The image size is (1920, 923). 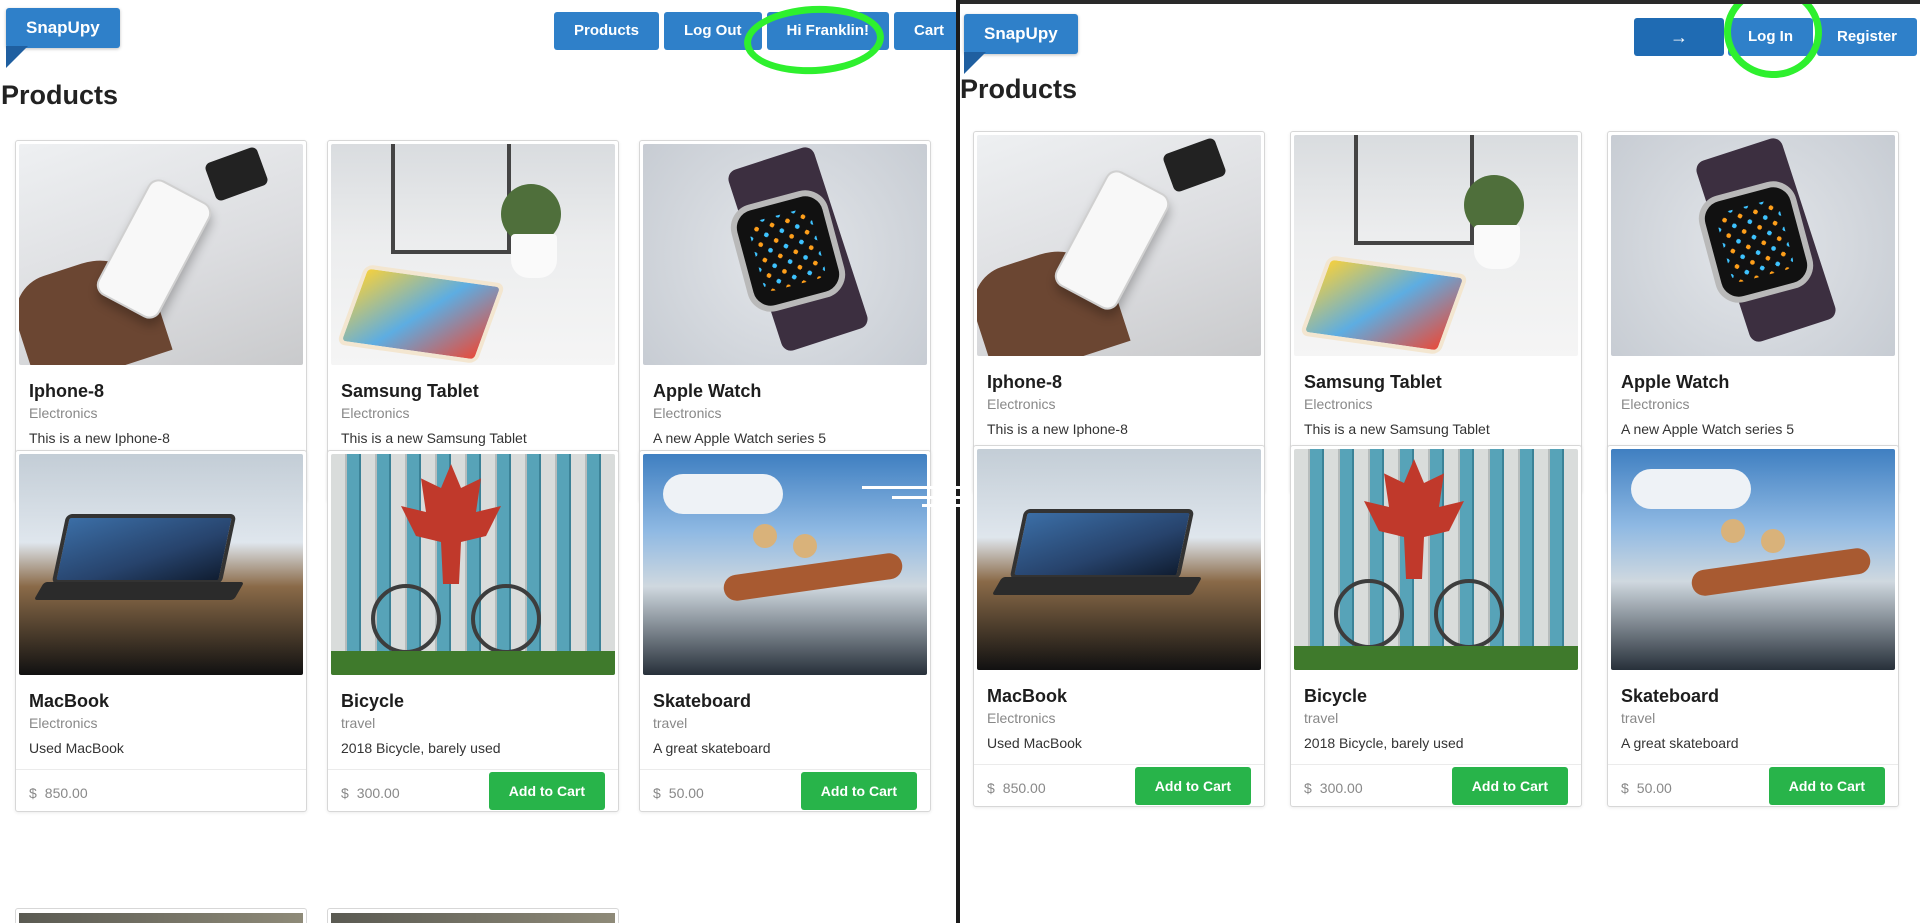 I want to click on price-value: 300.00, so click(x=1341, y=788).